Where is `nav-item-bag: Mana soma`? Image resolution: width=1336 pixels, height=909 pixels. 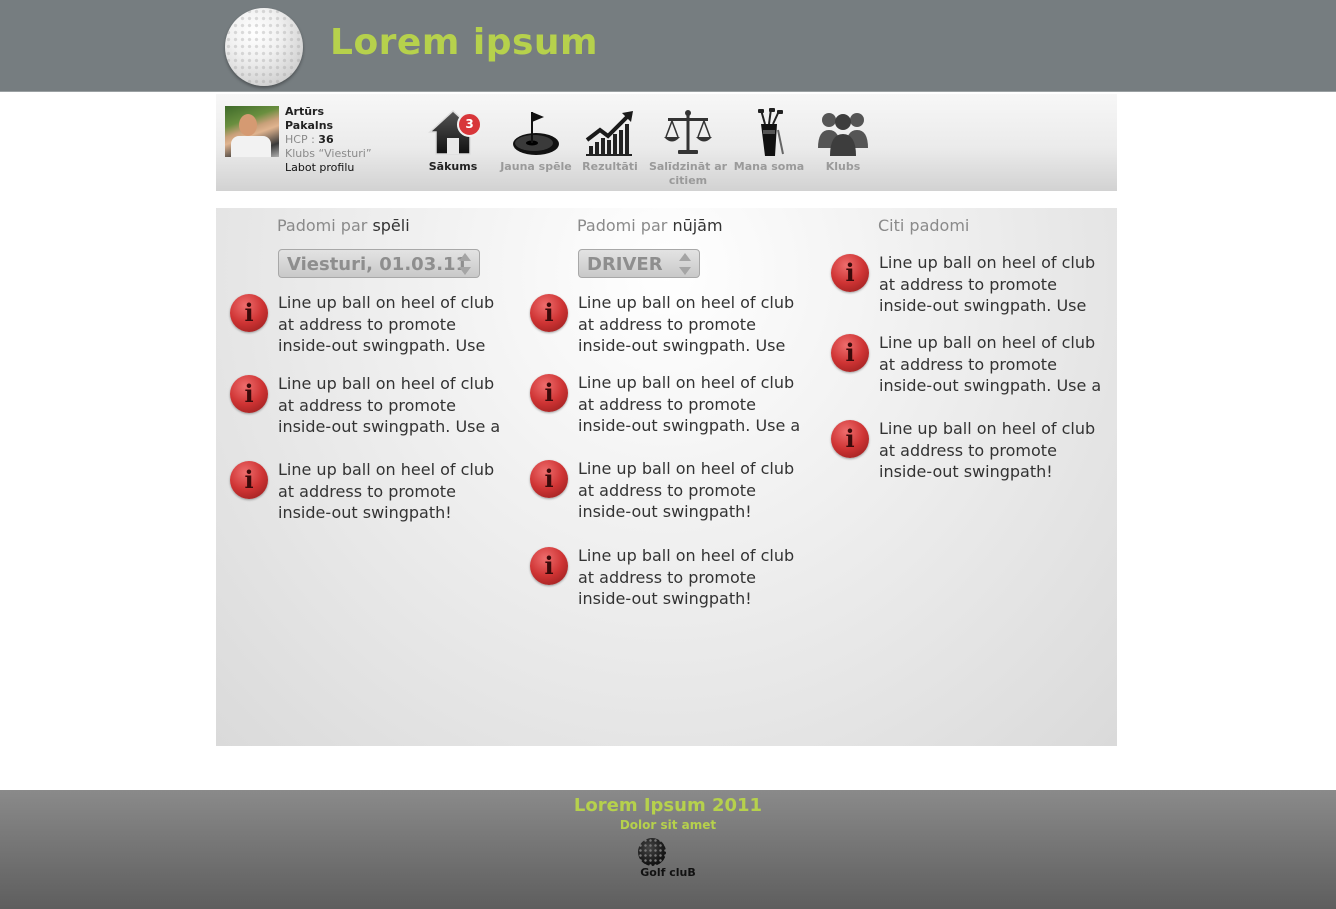
nav-item-bag: Mana soma is located at coordinates (769, 141).